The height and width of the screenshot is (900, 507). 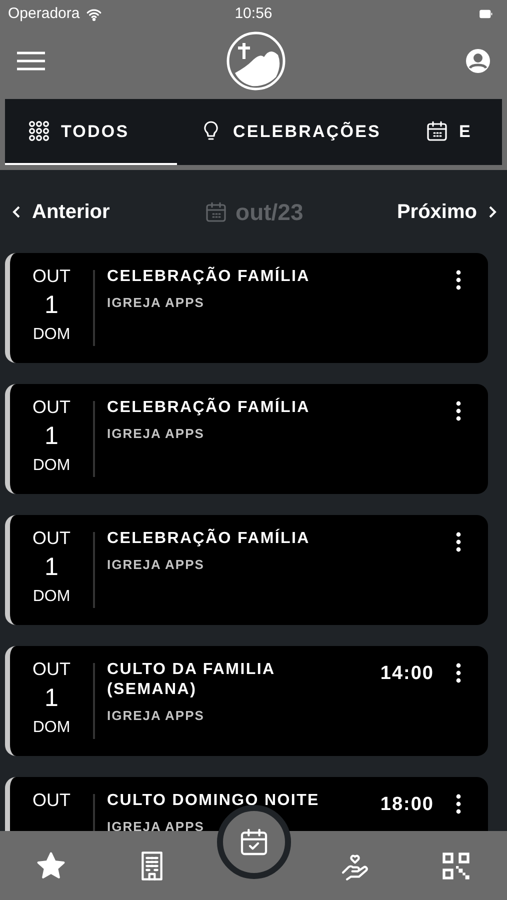 I want to click on clock-time: 10:56, so click(x=253, y=13).